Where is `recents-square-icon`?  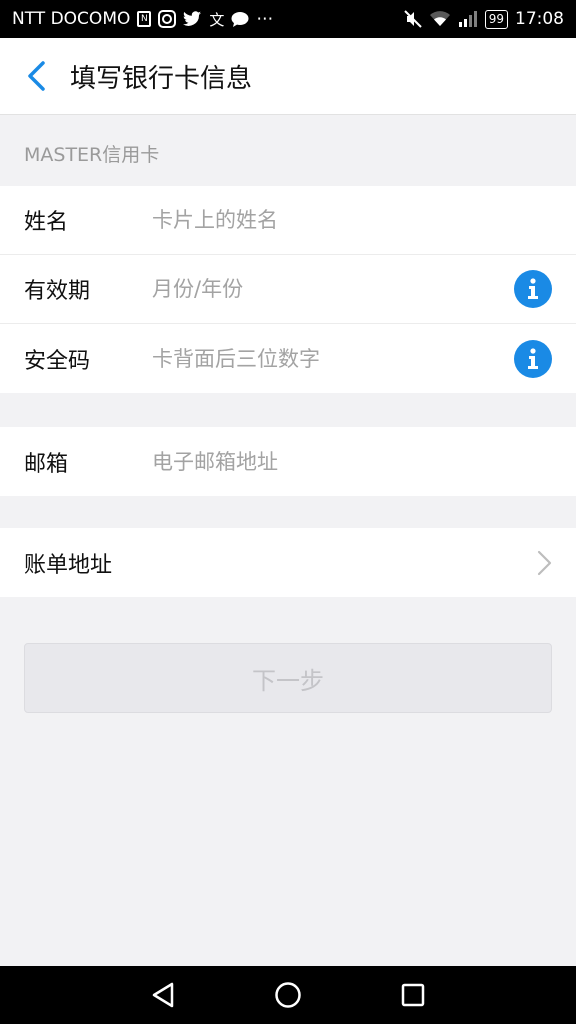
recents-square-icon is located at coordinates (413, 995).